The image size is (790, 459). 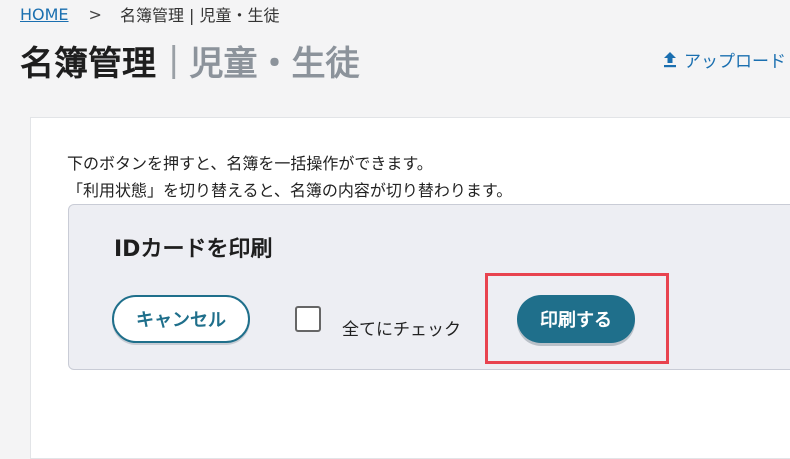 I want to click on action-box-title: IDカードを印刷, so click(x=193, y=249).